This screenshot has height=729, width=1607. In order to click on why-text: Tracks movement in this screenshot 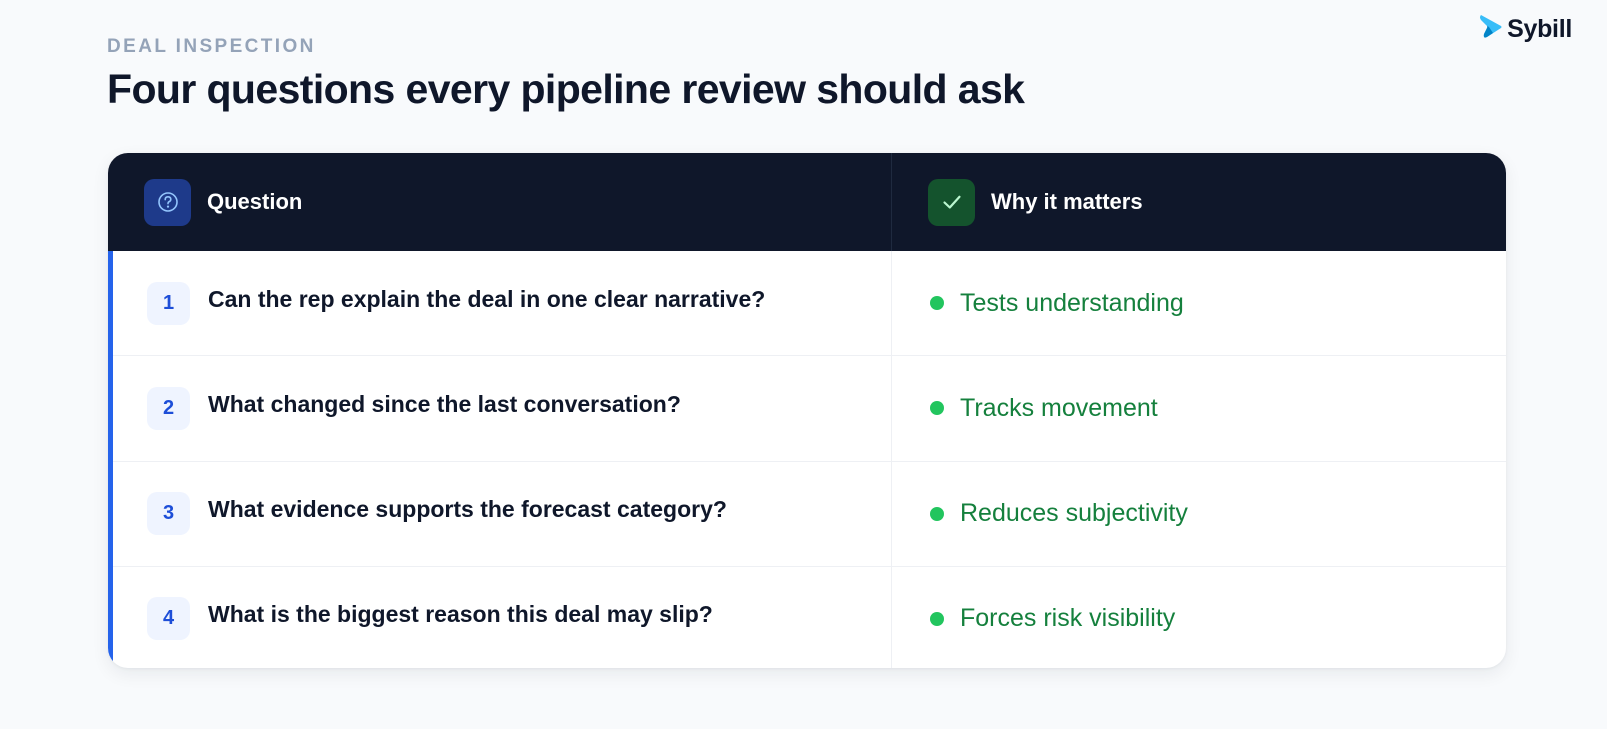, I will do `click(1059, 407)`.